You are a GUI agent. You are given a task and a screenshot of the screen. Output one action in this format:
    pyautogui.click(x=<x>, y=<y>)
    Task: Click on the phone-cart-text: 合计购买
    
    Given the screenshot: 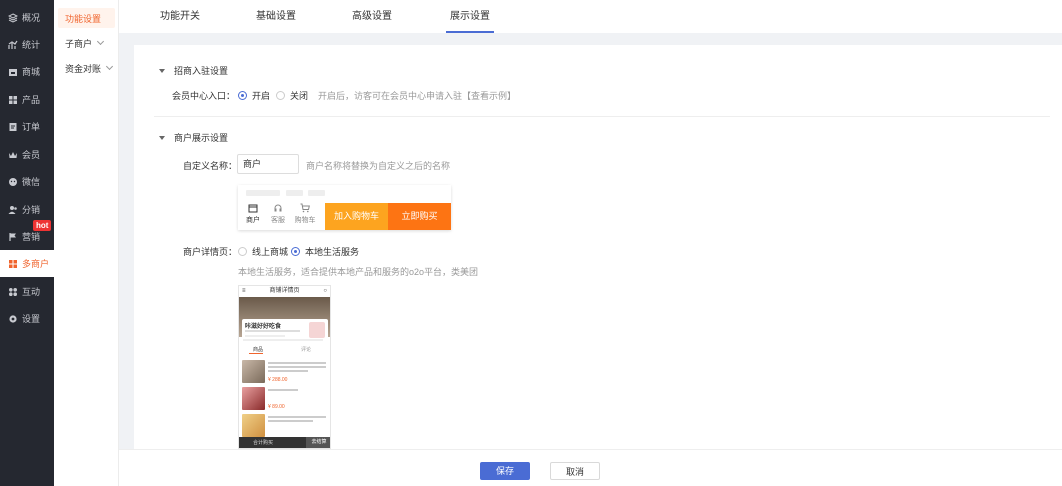 What is the action you would take?
    pyautogui.click(x=263, y=443)
    